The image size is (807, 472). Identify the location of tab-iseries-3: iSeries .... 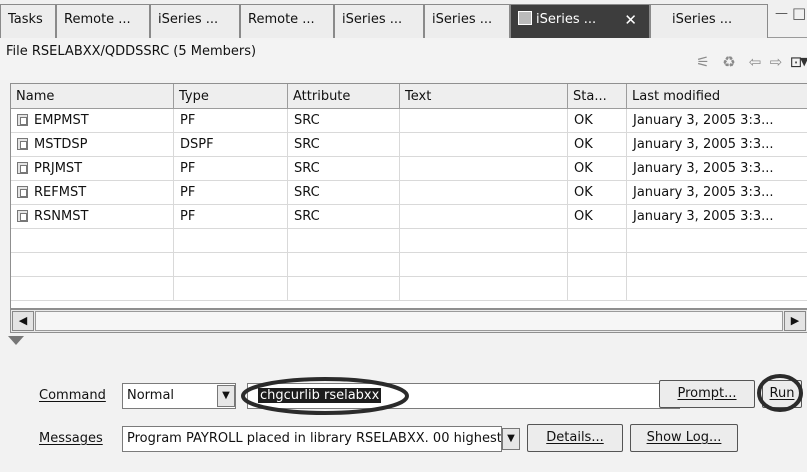
(467, 21).